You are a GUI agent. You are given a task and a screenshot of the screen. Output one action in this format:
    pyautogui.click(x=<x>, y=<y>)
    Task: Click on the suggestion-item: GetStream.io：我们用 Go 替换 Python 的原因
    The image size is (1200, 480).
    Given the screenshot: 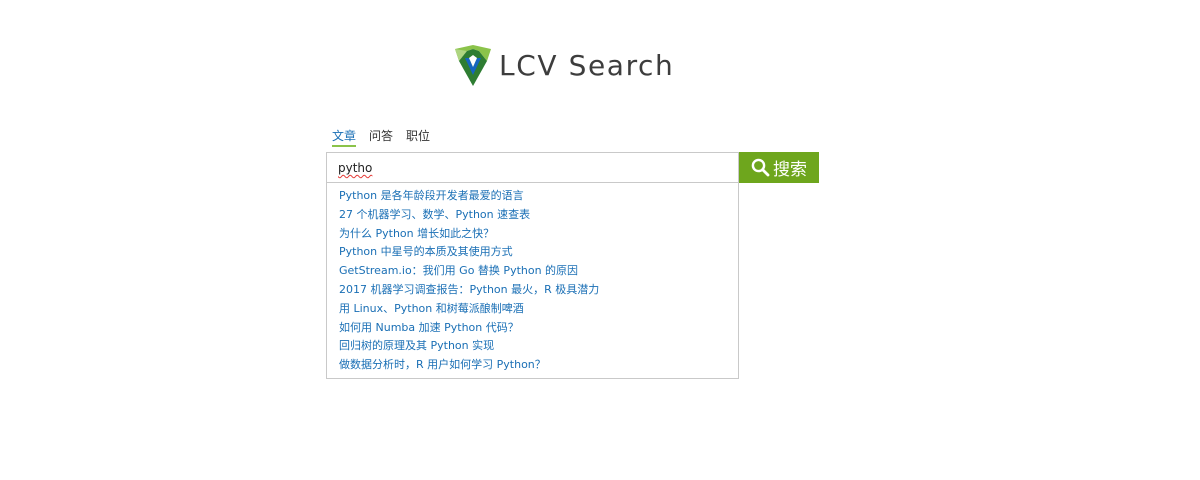 What is the action you would take?
    pyautogui.click(x=532, y=271)
    